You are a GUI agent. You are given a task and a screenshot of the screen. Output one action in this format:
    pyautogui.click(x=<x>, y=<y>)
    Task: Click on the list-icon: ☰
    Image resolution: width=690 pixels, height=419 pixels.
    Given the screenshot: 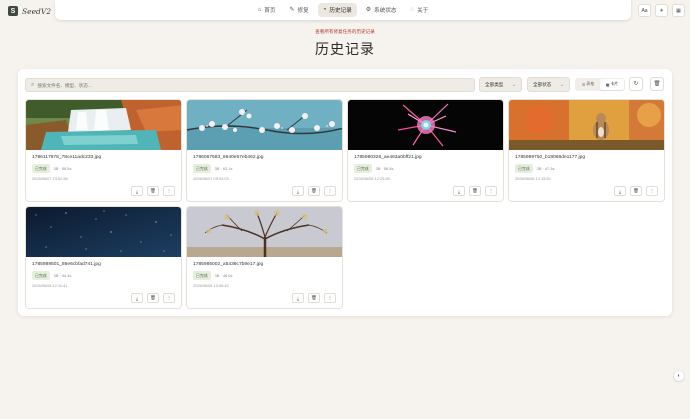 What is the action you would take?
    pyautogui.click(x=584, y=85)
    